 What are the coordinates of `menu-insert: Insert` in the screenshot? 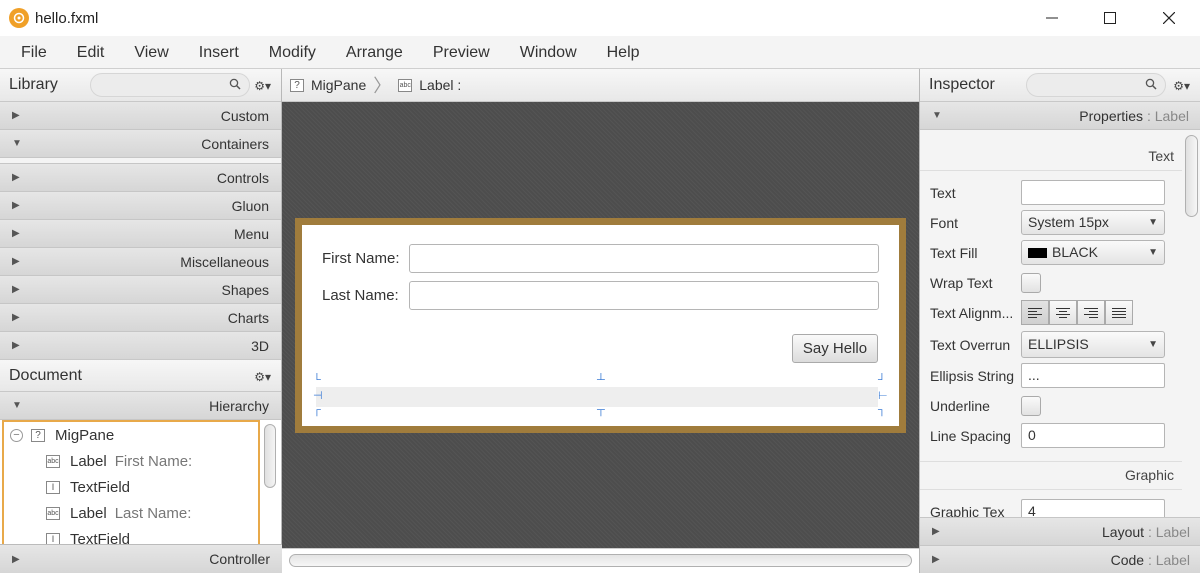 It's located at (219, 52).